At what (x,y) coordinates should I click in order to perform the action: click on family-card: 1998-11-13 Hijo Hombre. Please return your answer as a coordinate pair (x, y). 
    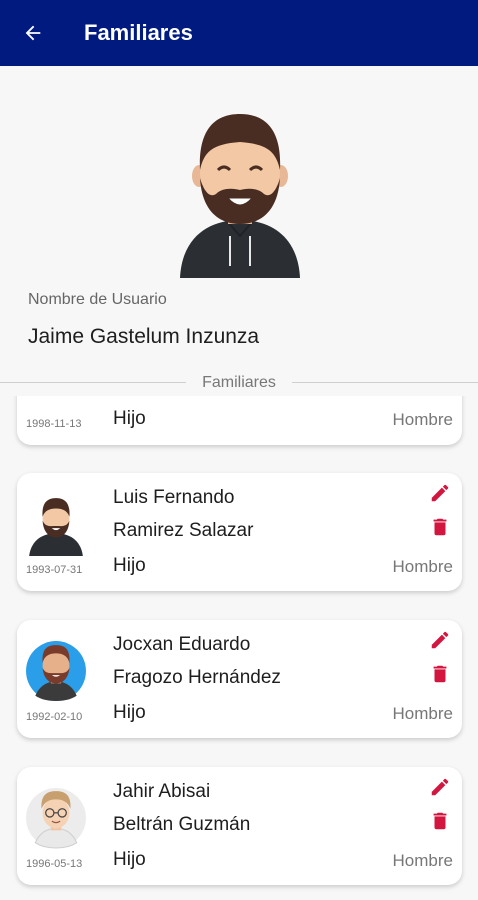
    Looking at the image, I should click on (239, 420).